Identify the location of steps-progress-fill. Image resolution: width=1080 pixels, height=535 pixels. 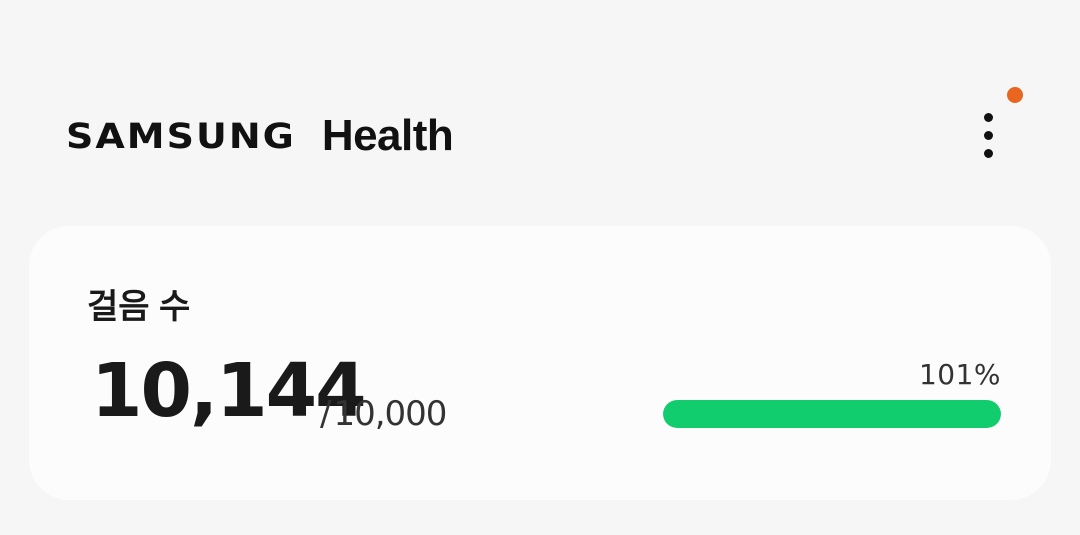
(832, 414).